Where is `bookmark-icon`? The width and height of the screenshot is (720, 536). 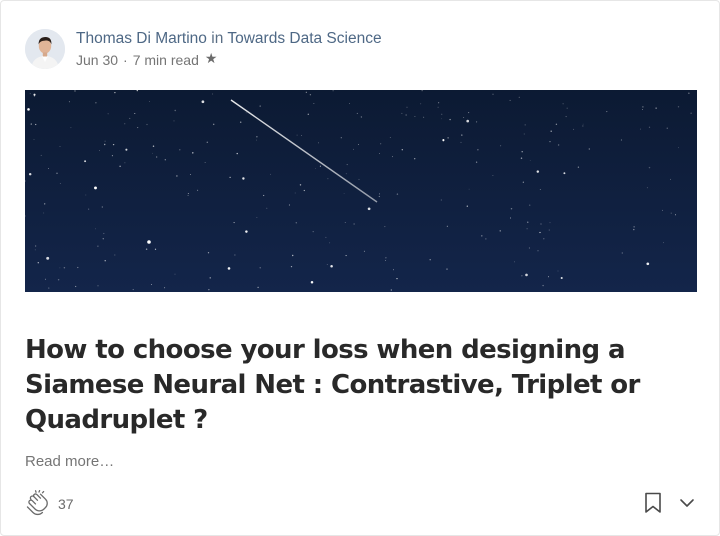
bookmark-icon is located at coordinates (653, 503).